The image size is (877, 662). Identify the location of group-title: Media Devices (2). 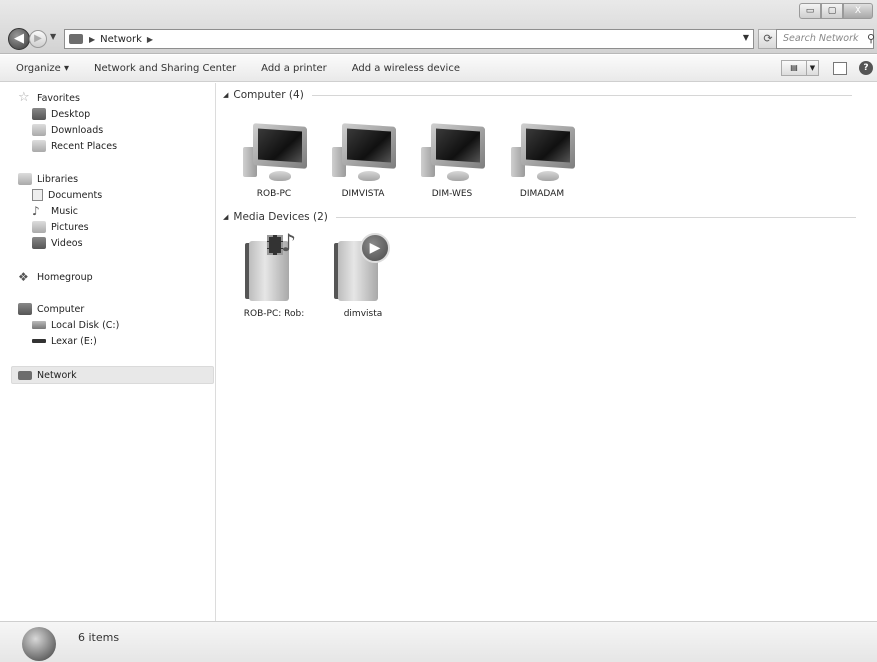
(280, 217).